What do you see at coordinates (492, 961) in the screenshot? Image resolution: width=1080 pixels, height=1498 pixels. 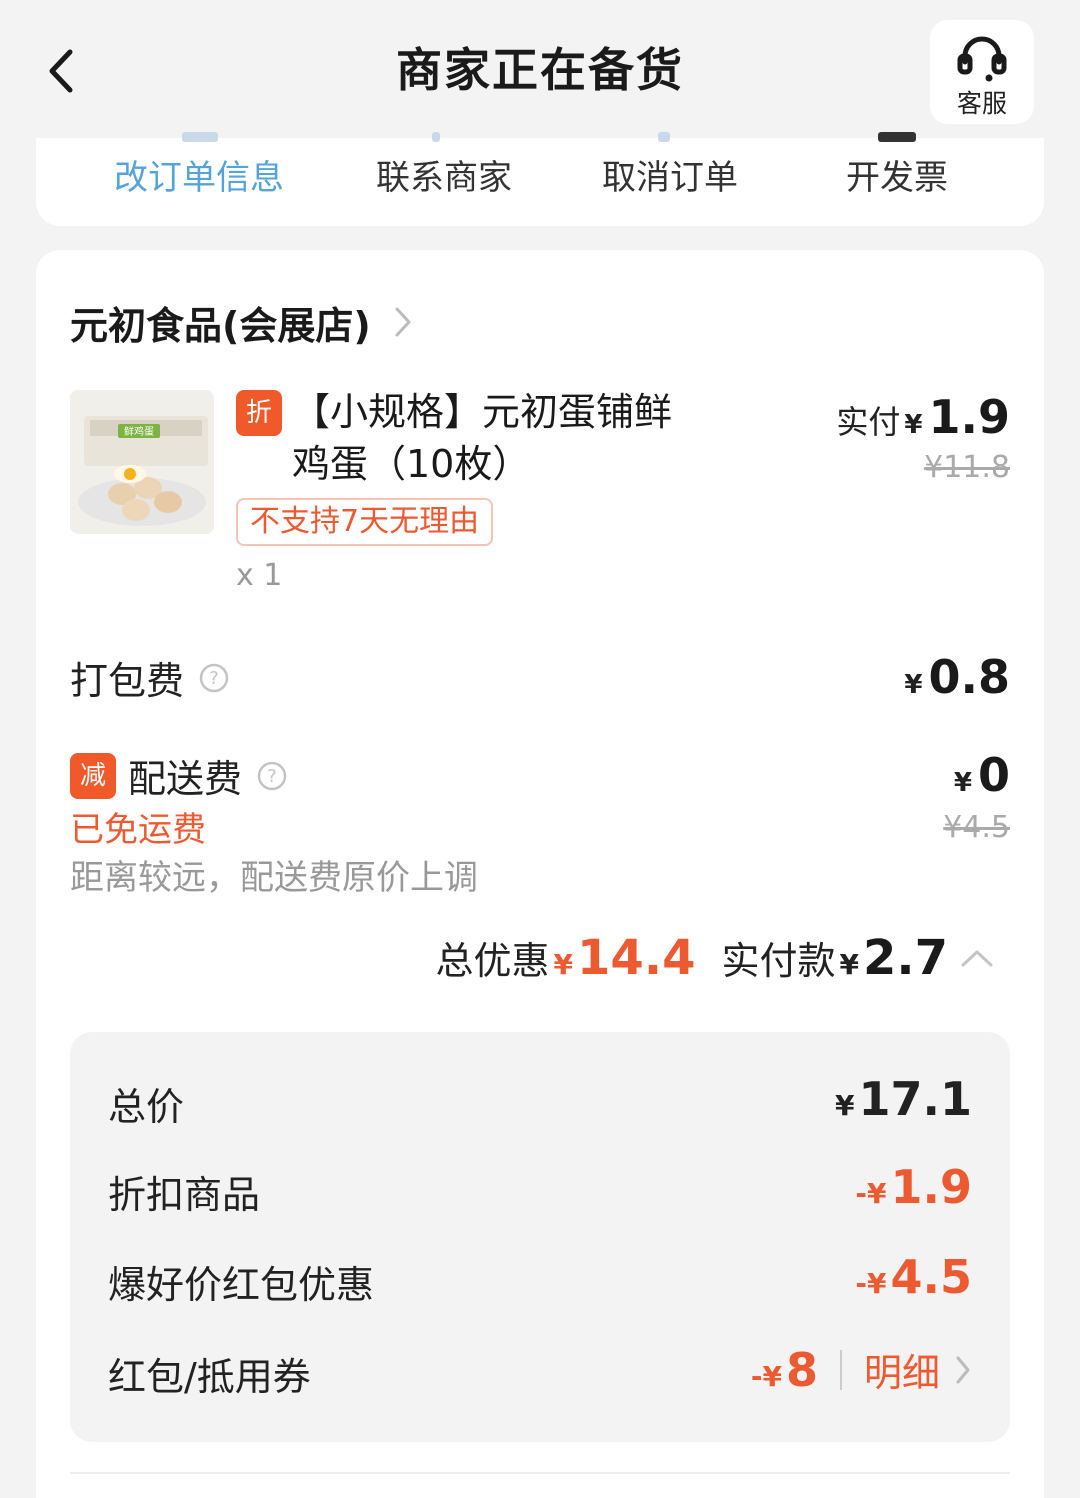 I see `total-discount-label: 总优惠` at bounding box center [492, 961].